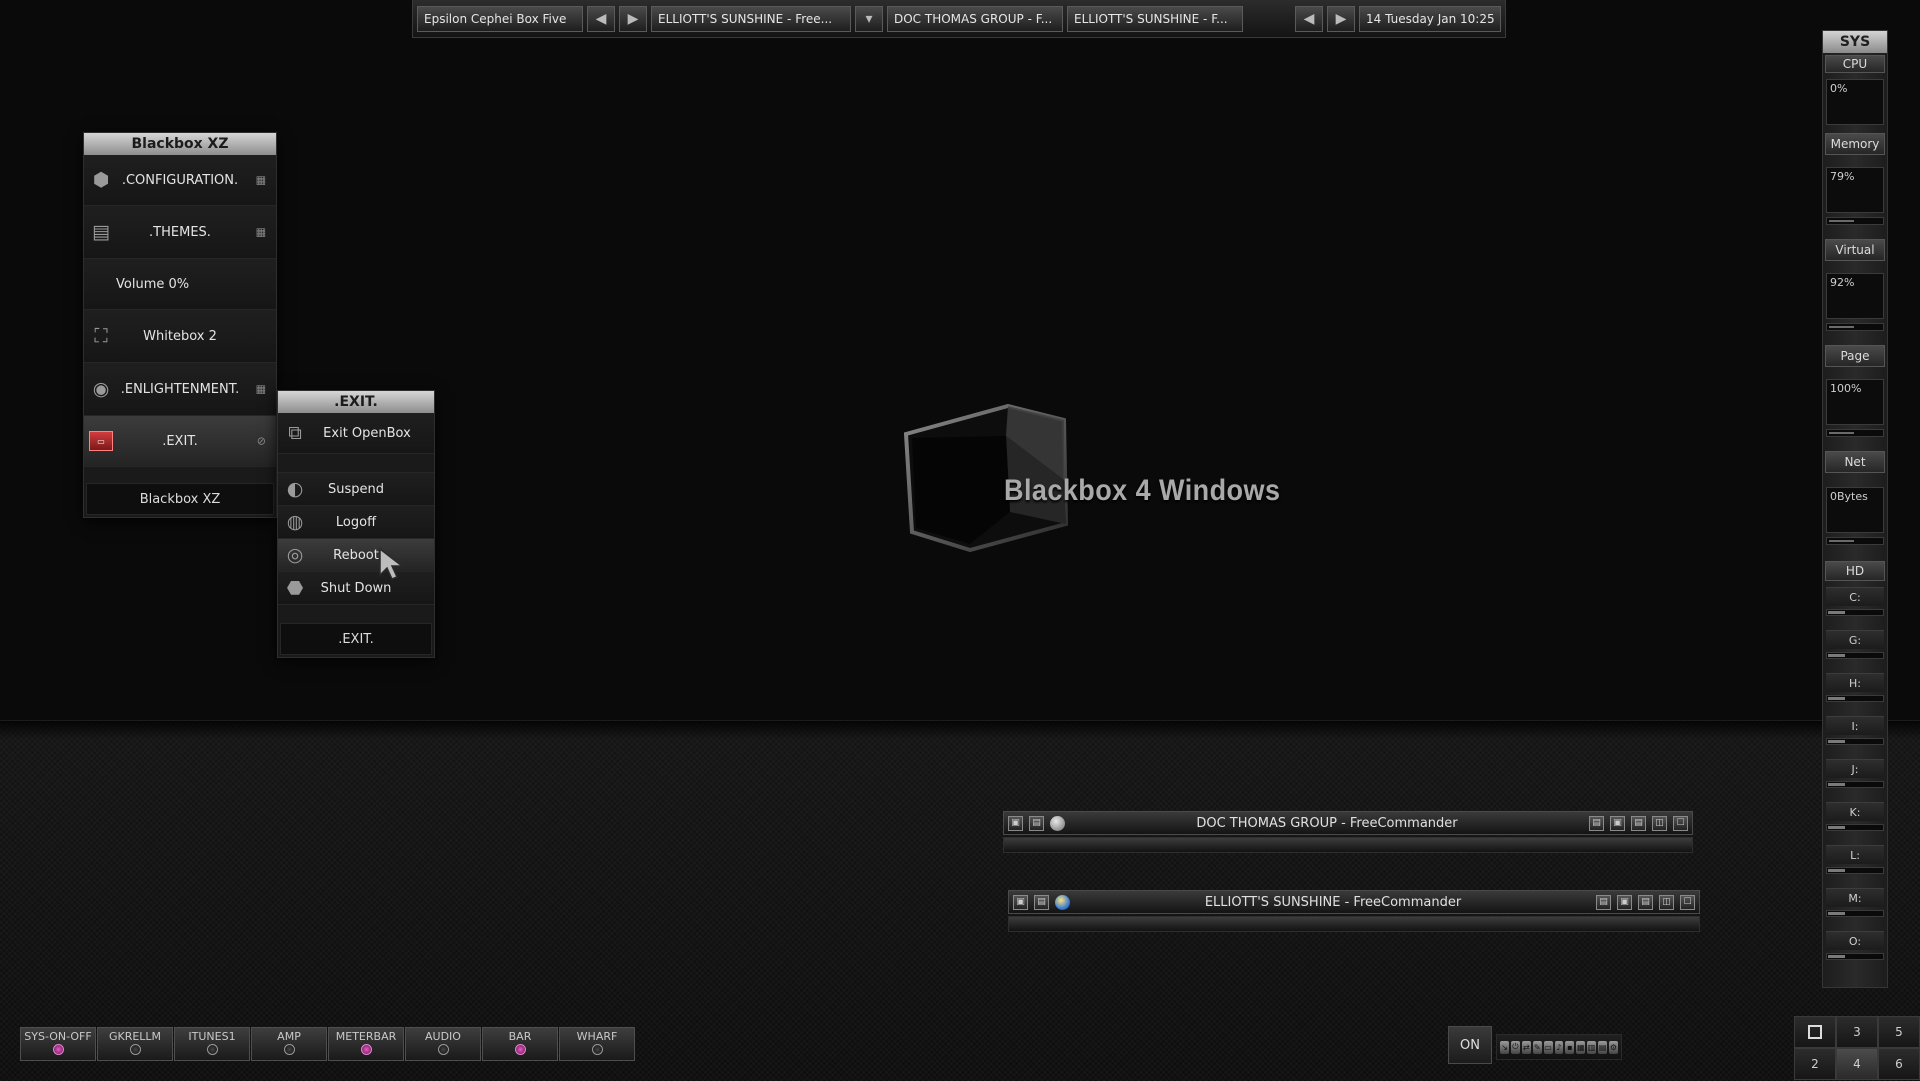 The width and height of the screenshot is (1920, 1081). I want to click on workspace-6: 6, so click(1899, 1064).